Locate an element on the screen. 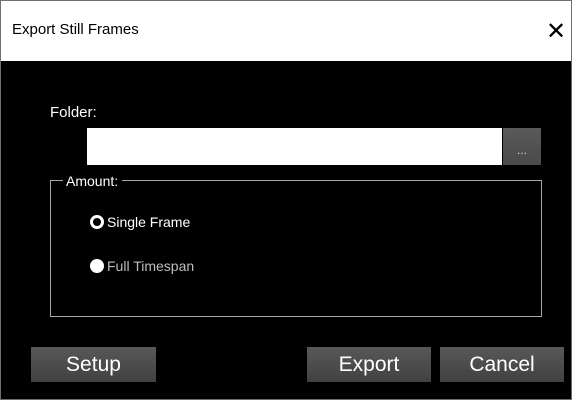 The height and width of the screenshot is (400, 572). full-timespan-option: Full Timespan is located at coordinates (142, 266).